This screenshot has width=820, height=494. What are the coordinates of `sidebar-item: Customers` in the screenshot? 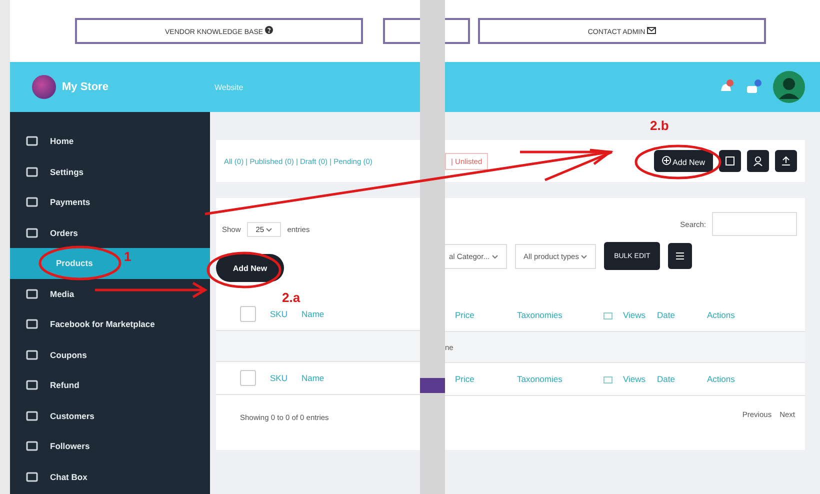 It's located at (110, 415).